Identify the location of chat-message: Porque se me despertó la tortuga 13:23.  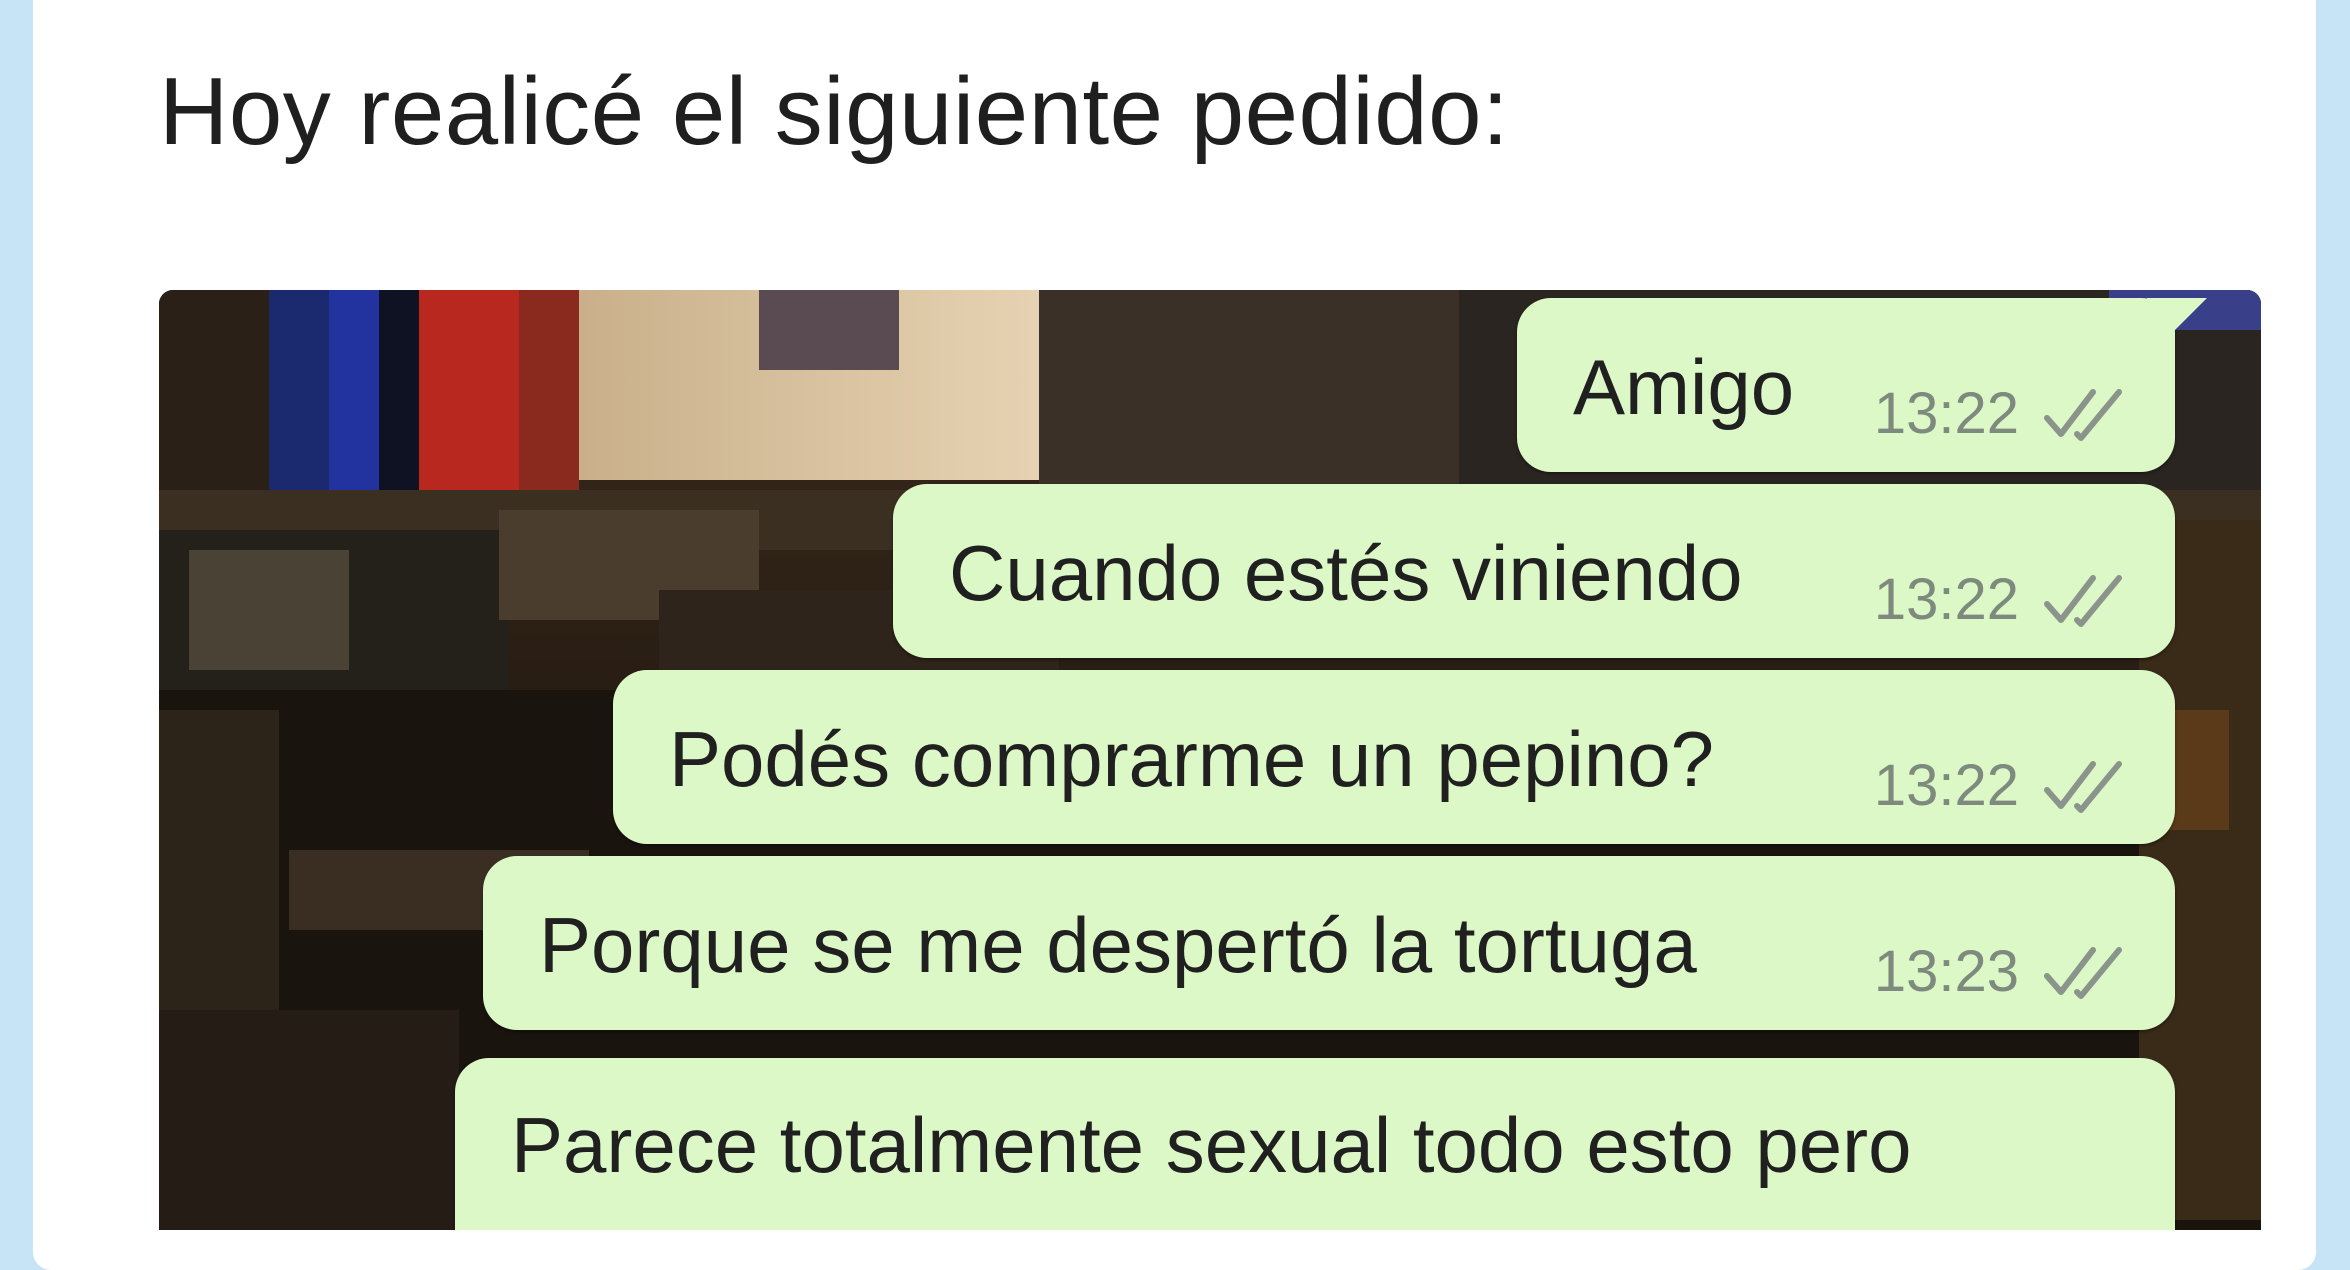
(1329, 943).